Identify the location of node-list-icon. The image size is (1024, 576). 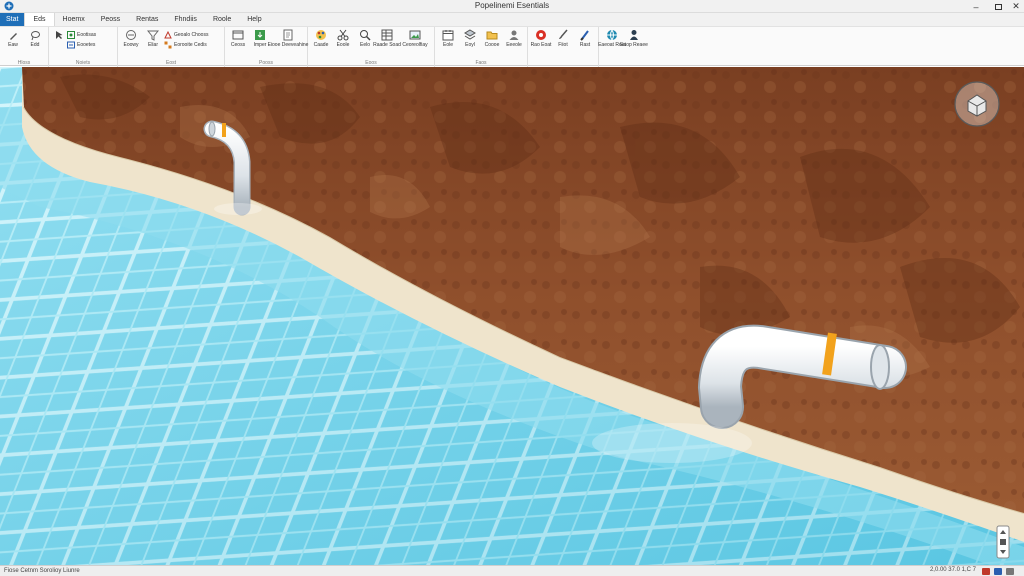
(71, 45).